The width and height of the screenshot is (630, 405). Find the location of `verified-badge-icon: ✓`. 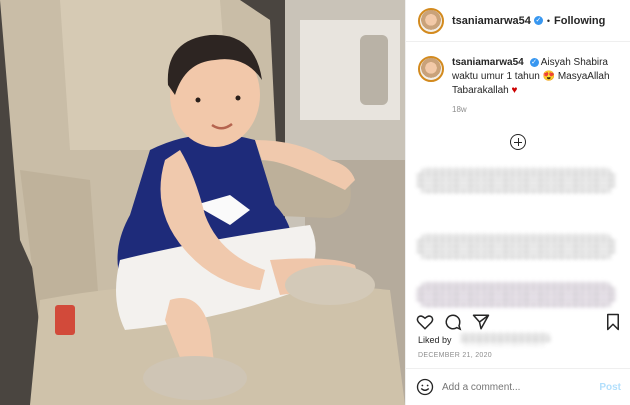

verified-badge-icon: ✓ is located at coordinates (538, 20).